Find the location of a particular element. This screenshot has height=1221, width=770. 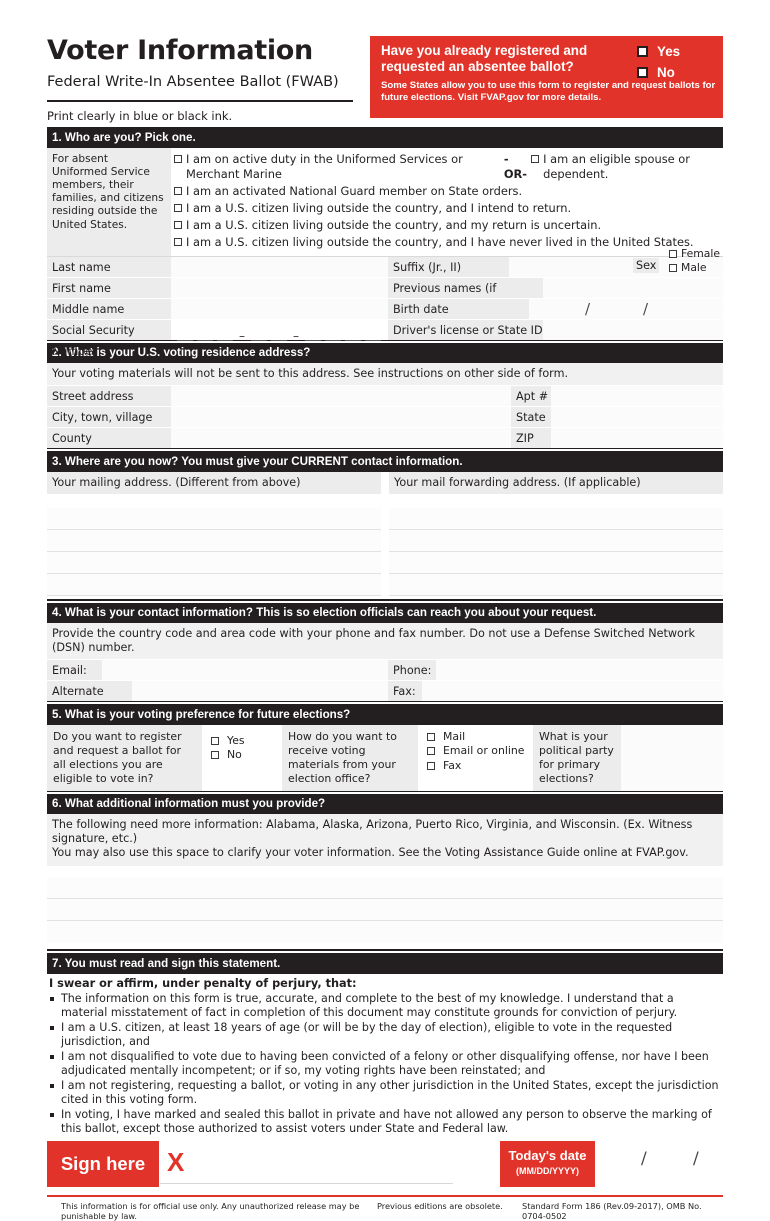

city-input is located at coordinates (341, 417).